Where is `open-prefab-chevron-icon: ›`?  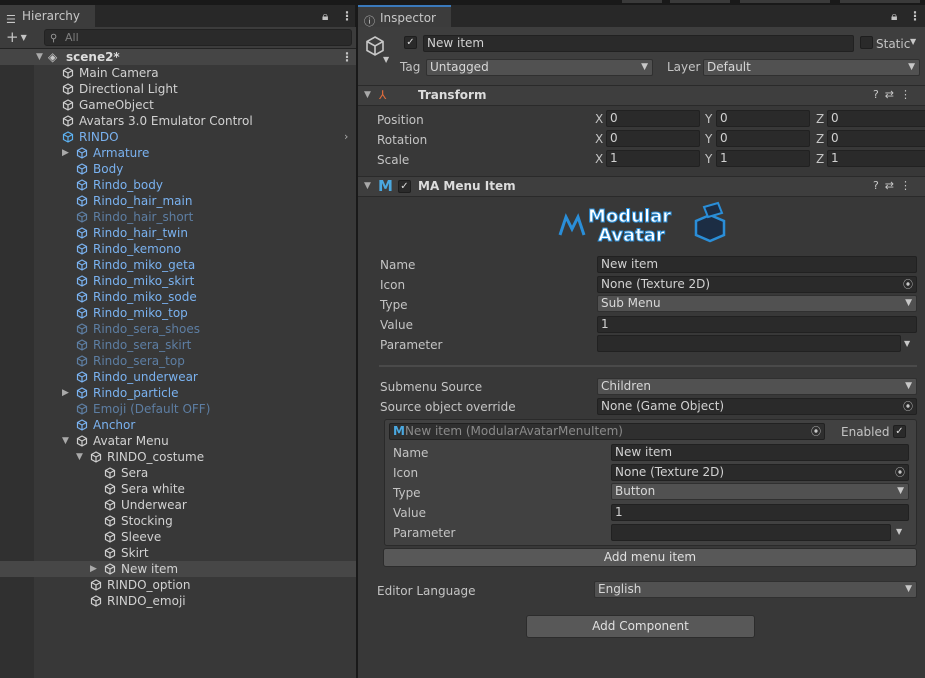 open-prefab-chevron-icon: › is located at coordinates (346, 137).